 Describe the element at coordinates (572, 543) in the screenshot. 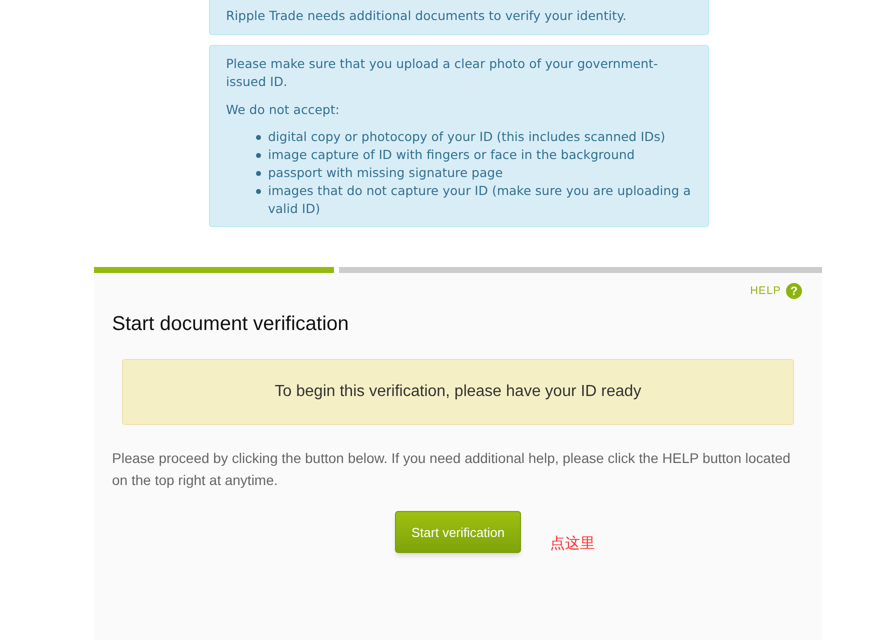

I see `annotation-text: 点这里` at that location.